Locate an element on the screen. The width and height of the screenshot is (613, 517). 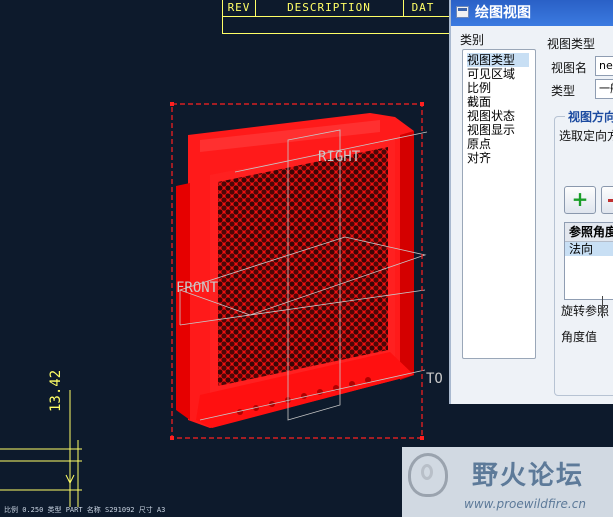
category-item-view-state: 视图状态 is located at coordinates (491, 116).